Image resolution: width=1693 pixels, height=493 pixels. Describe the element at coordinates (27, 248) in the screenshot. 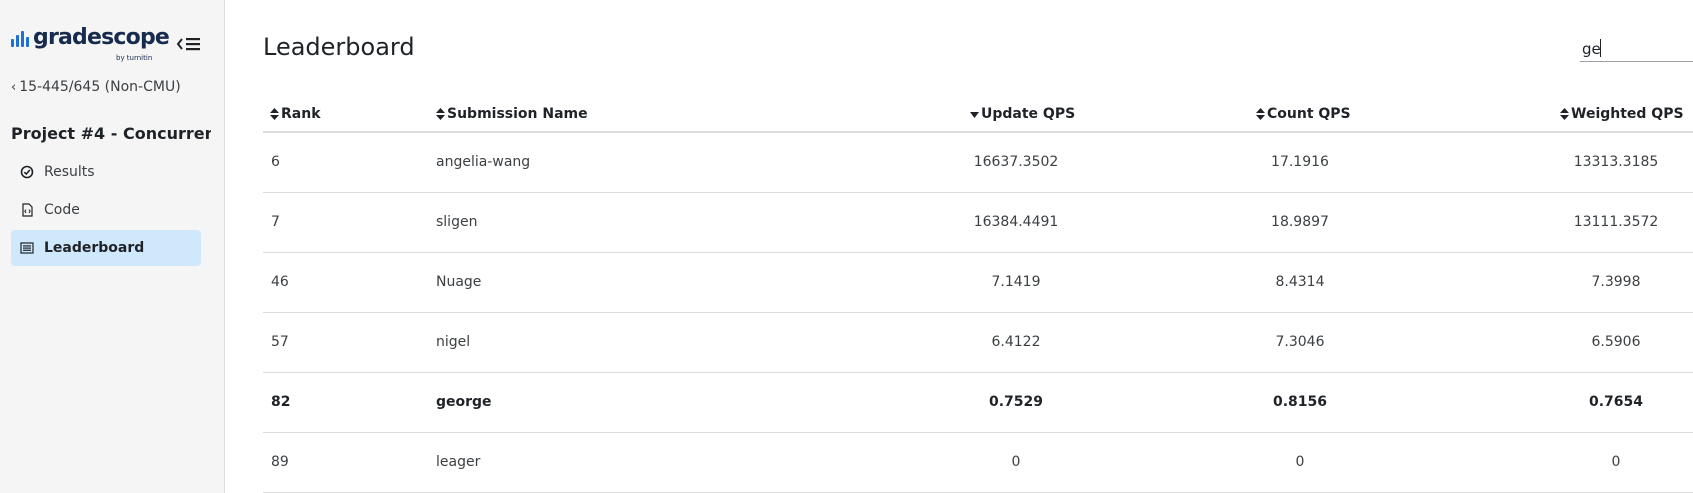

I see `list-icon` at that location.